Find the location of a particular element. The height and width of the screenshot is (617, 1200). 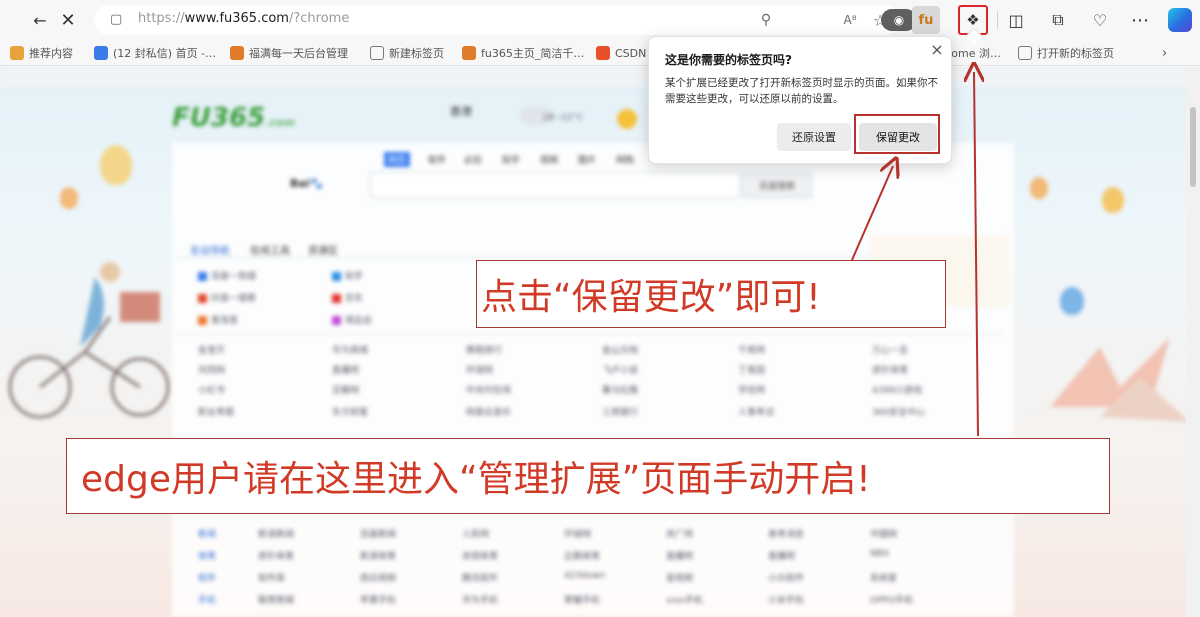

nav-tab: 名站导航 is located at coordinates (210, 249).